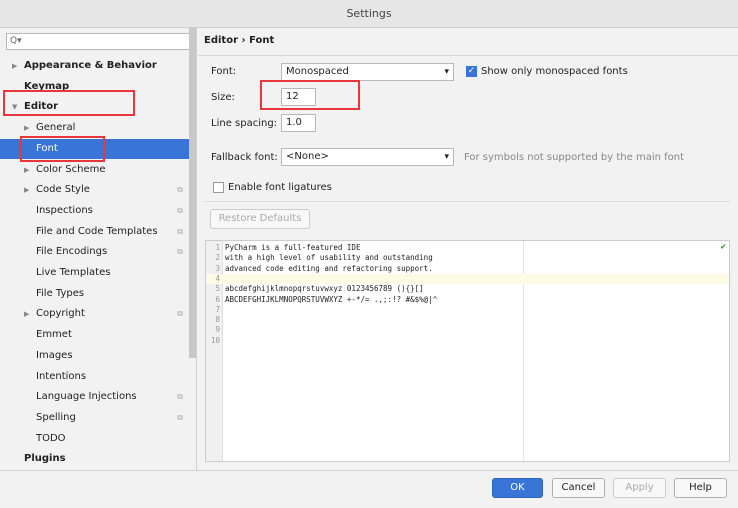  Describe the element at coordinates (467, 248) in the screenshot. I see `preview-line: 1 PyCharm is a full-featured IDE` at that location.